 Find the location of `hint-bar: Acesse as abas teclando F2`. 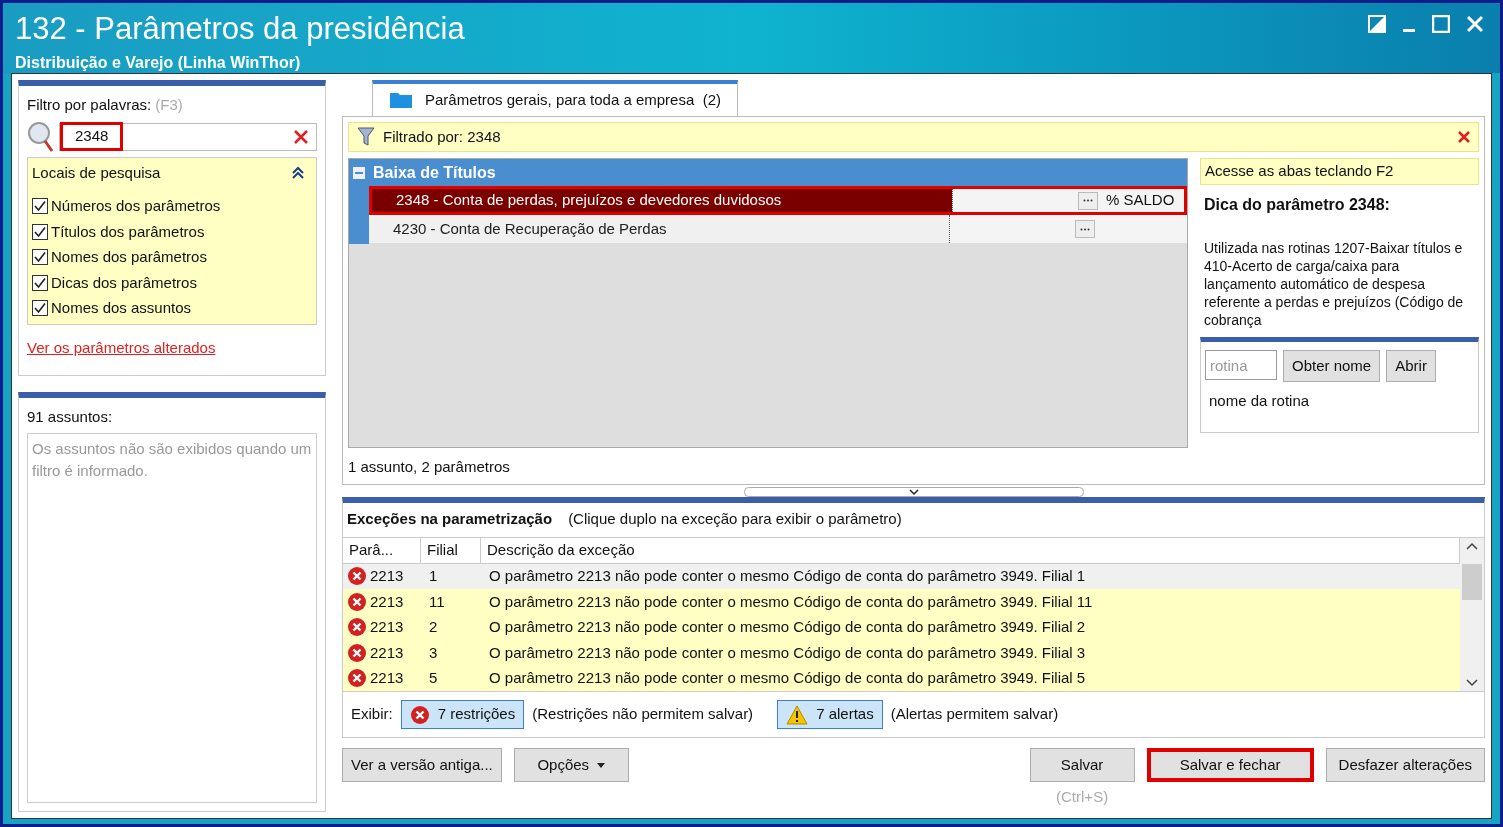

hint-bar: Acesse as abas teclando F2 is located at coordinates (1339, 171).